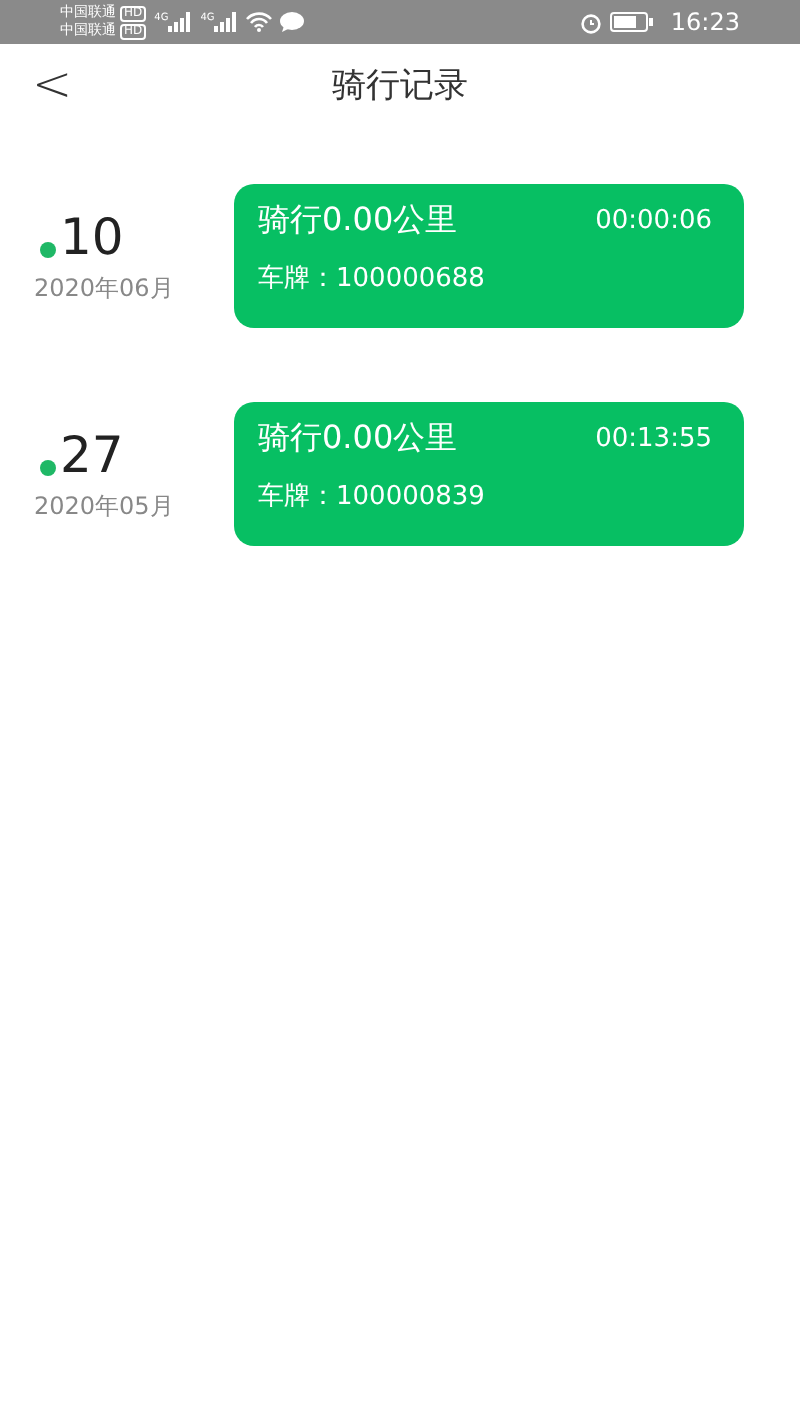 This screenshot has width=800, height=1420. Describe the element at coordinates (92, 237) in the screenshot. I see `day-number: 10` at that location.